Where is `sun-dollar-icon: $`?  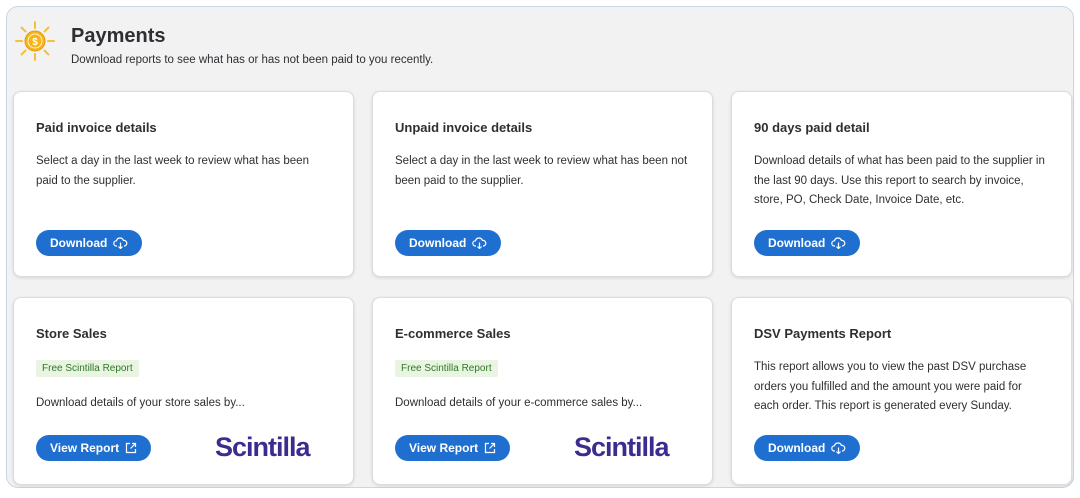 sun-dollar-icon: $ is located at coordinates (35, 41).